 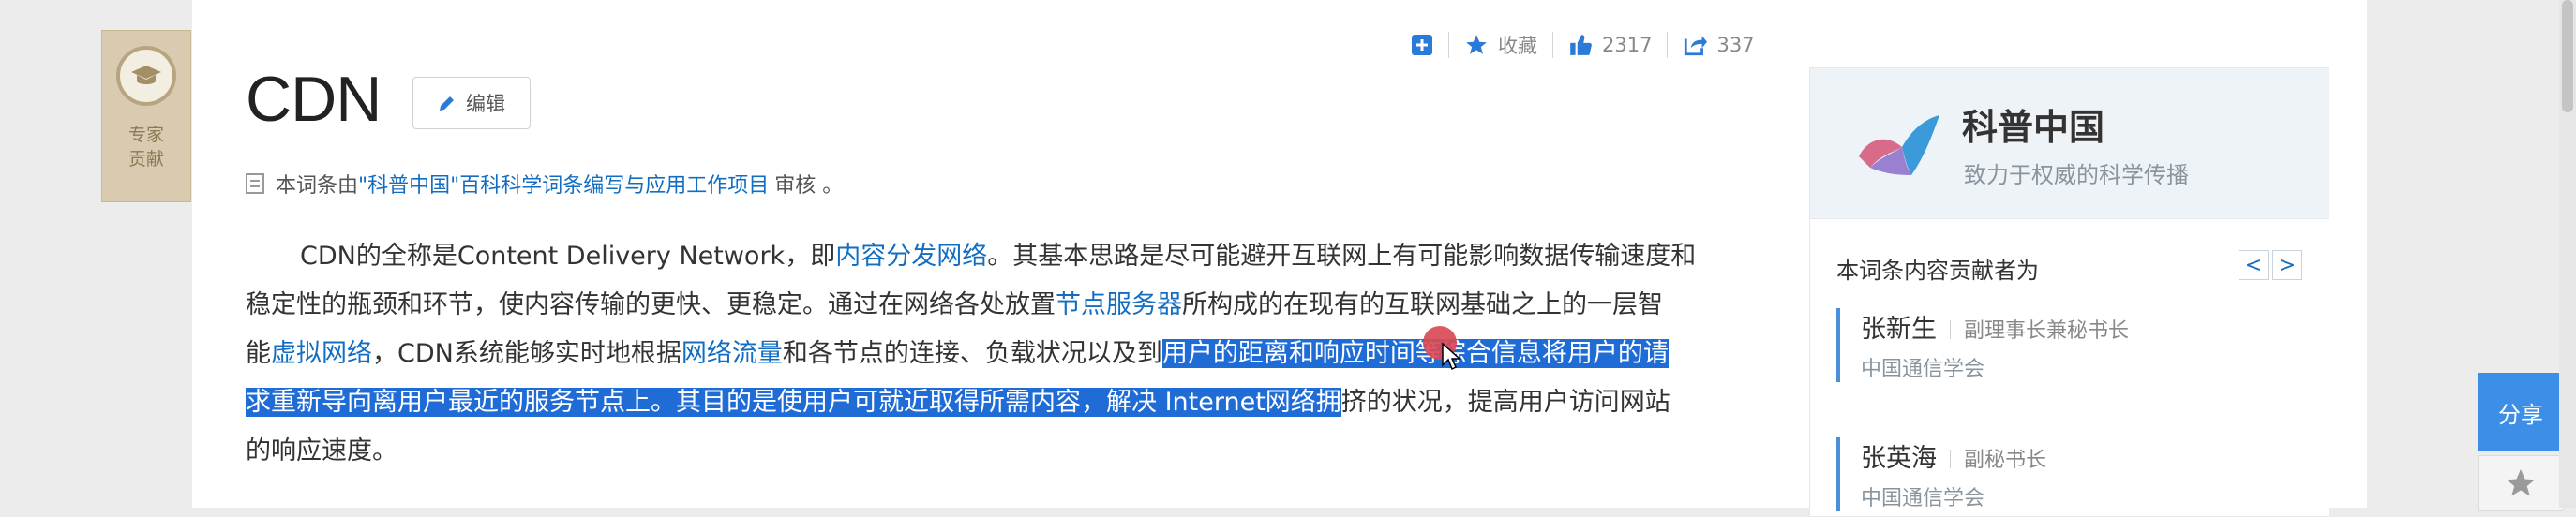 What do you see at coordinates (972, 354) in the screenshot?
I see `text-segment: 和各节点的连接、负载状况以及到` at bounding box center [972, 354].